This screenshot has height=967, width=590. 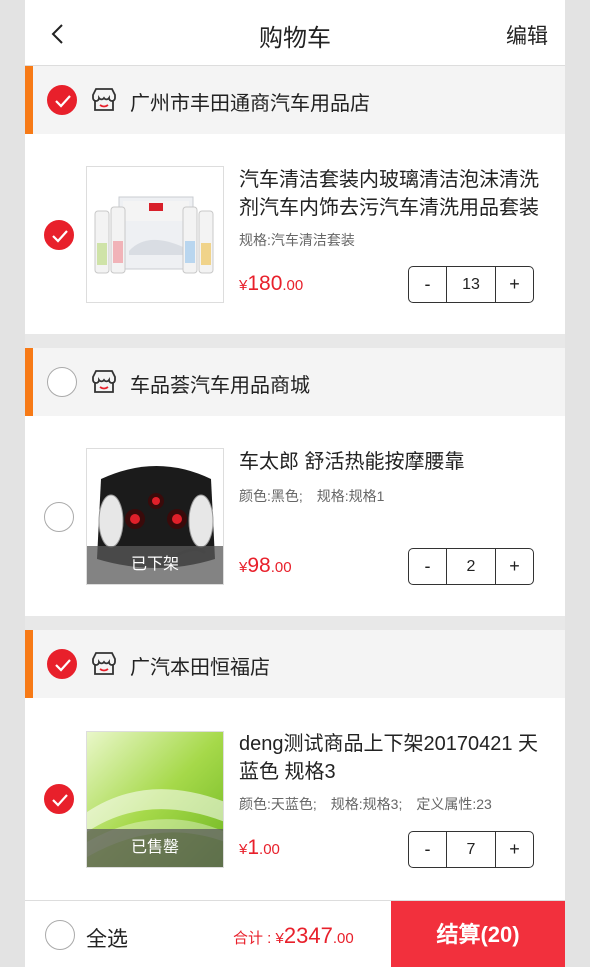 What do you see at coordinates (308, 935) in the screenshot?
I see `total-integer: 2347` at bounding box center [308, 935].